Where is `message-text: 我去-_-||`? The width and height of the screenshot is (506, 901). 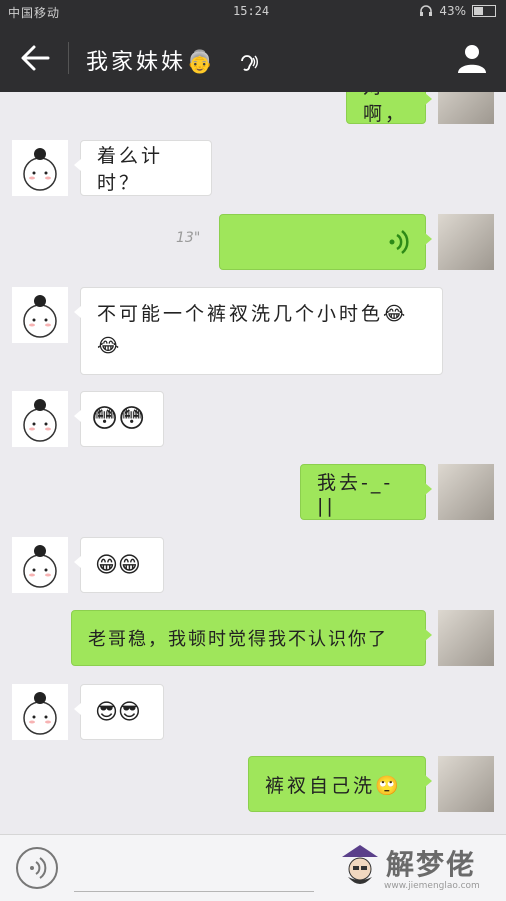 message-text: 我去-_-|| is located at coordinates (355, 494).